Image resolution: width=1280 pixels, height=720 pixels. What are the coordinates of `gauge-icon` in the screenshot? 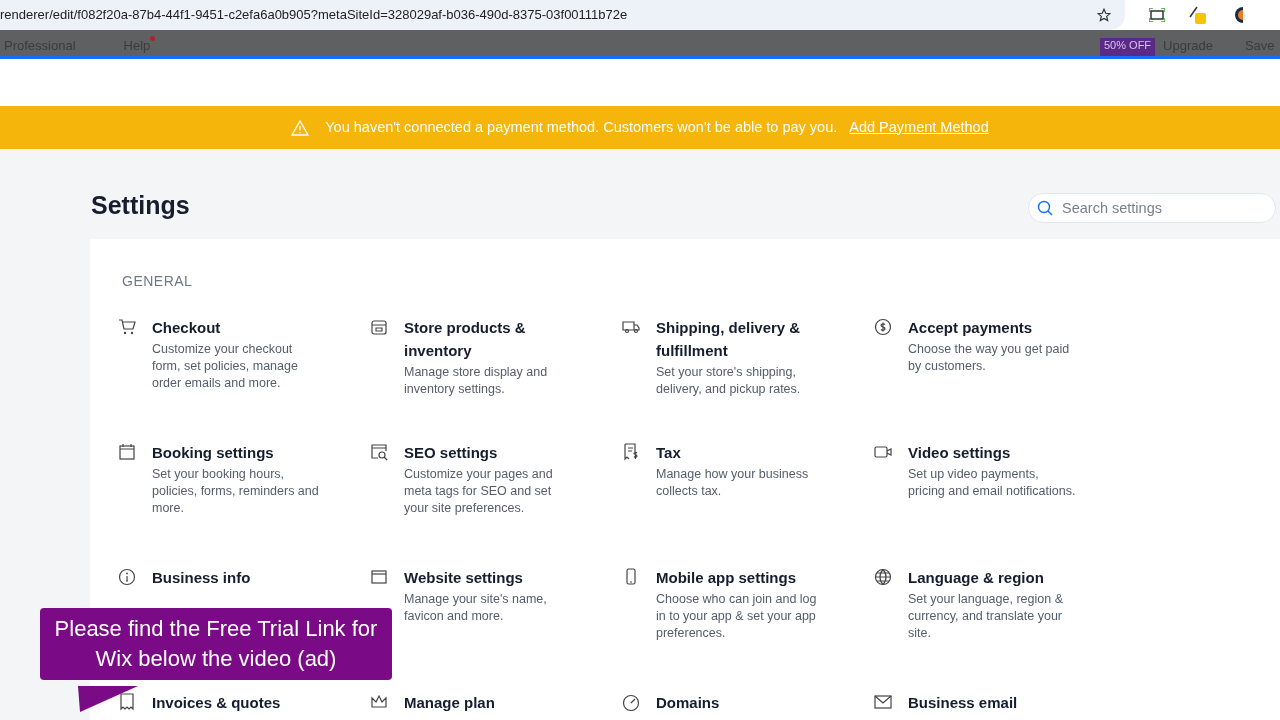 It's located at (631, 702).